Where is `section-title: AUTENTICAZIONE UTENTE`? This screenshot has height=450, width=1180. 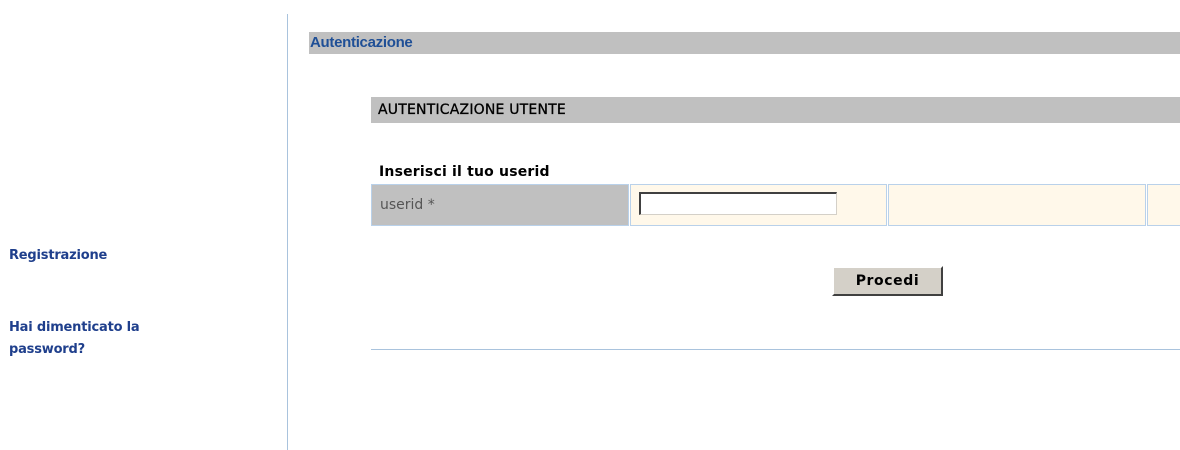 section-title: AUTENTICAZIONE UTENTE is located at coordinates (472, 110).